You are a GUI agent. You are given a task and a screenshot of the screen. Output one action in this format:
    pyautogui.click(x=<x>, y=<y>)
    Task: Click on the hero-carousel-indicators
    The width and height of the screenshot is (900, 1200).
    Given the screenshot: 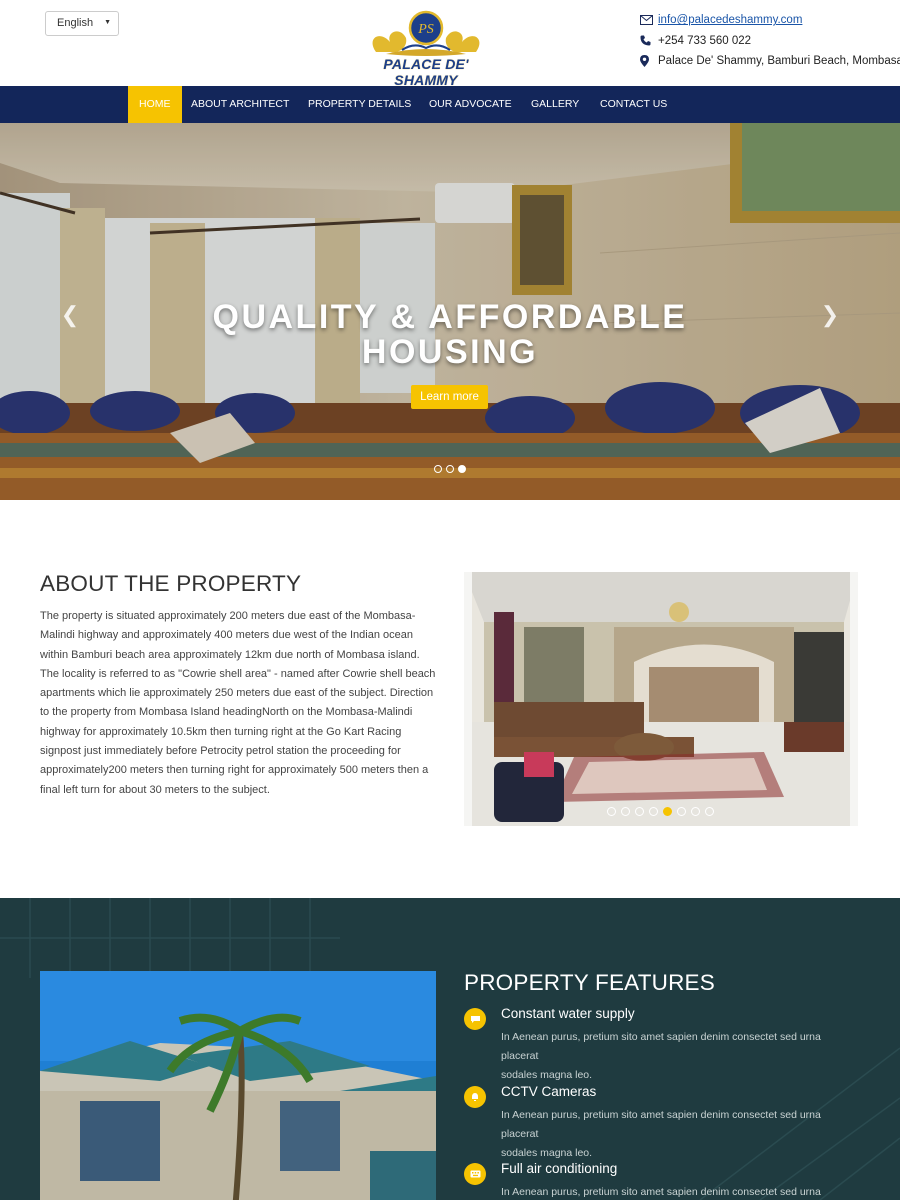 What is the action you would take?
    pyautogui.click(x=450, y=469)
    